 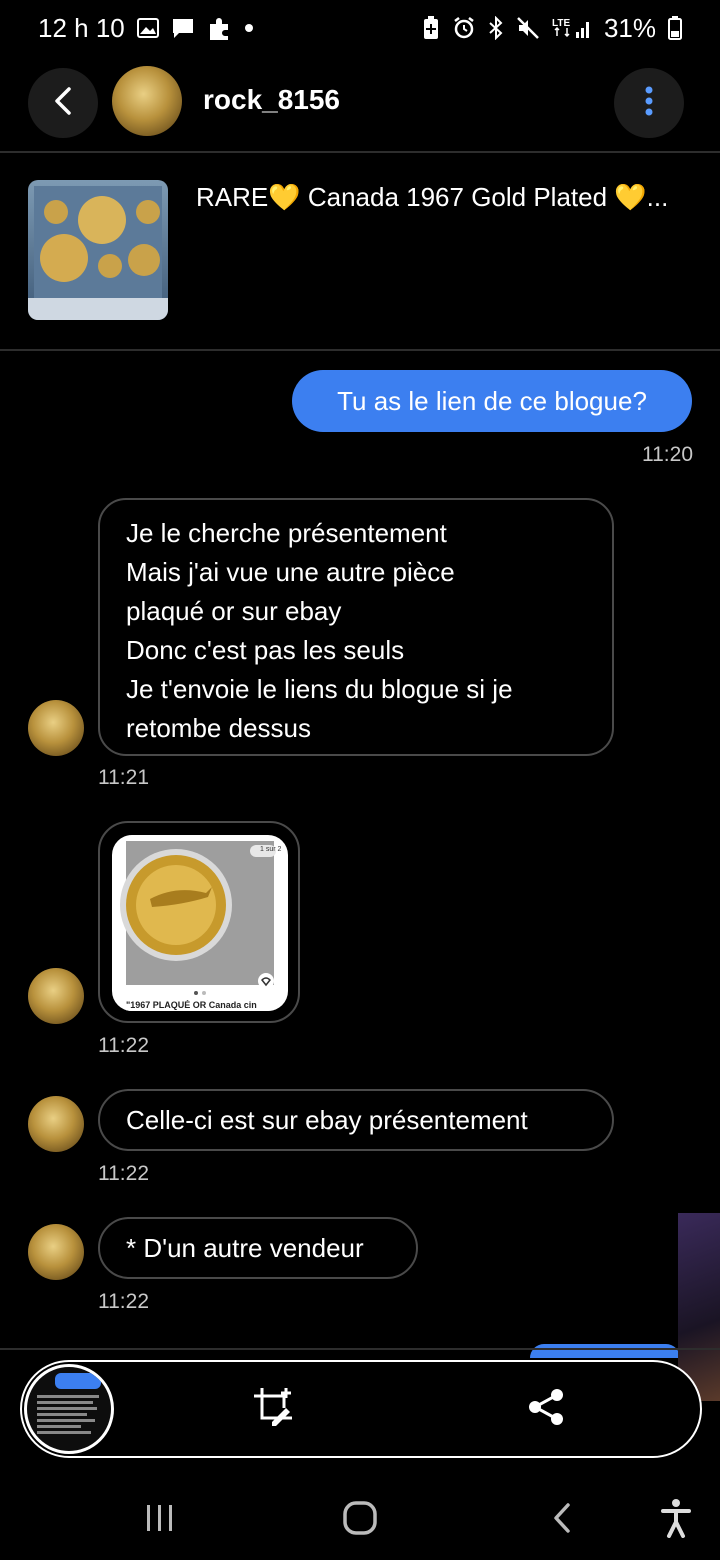 What do you see at coordinates (361, 1409) in the screenshot?
I see `screenshot-toolbar` at bounding box center [361, 1409].